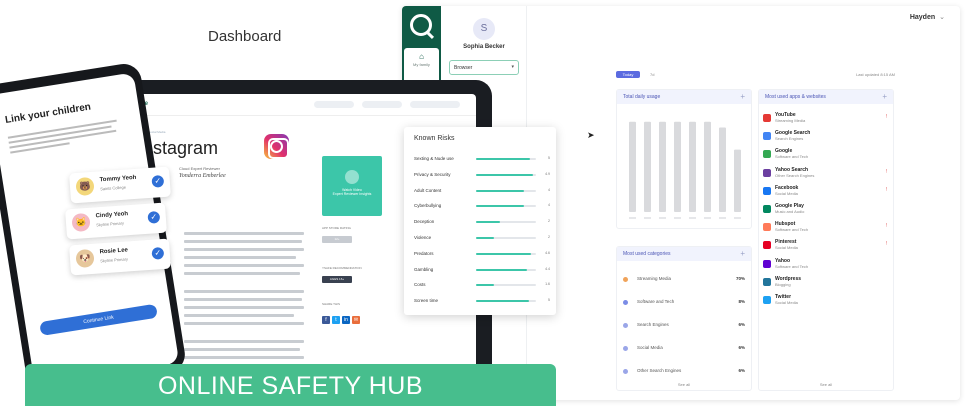 The height and width of the screenshot is (406, 965). Describe the element at coordinates (685, 304) in the screenshot. I see `category-row: Software and Tech 8%` at that location.